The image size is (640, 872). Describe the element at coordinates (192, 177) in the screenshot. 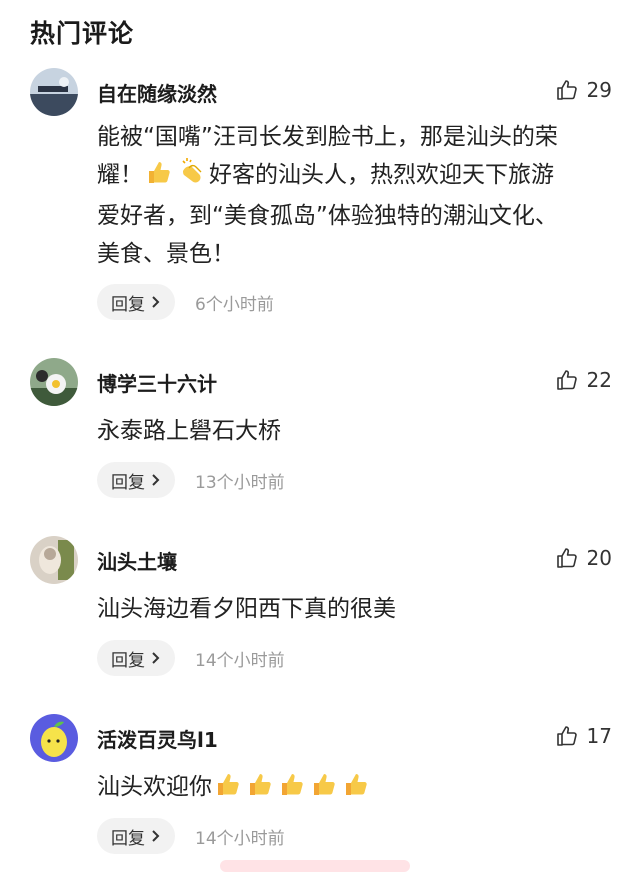

I see `clapping-hands-emoji` at that location.